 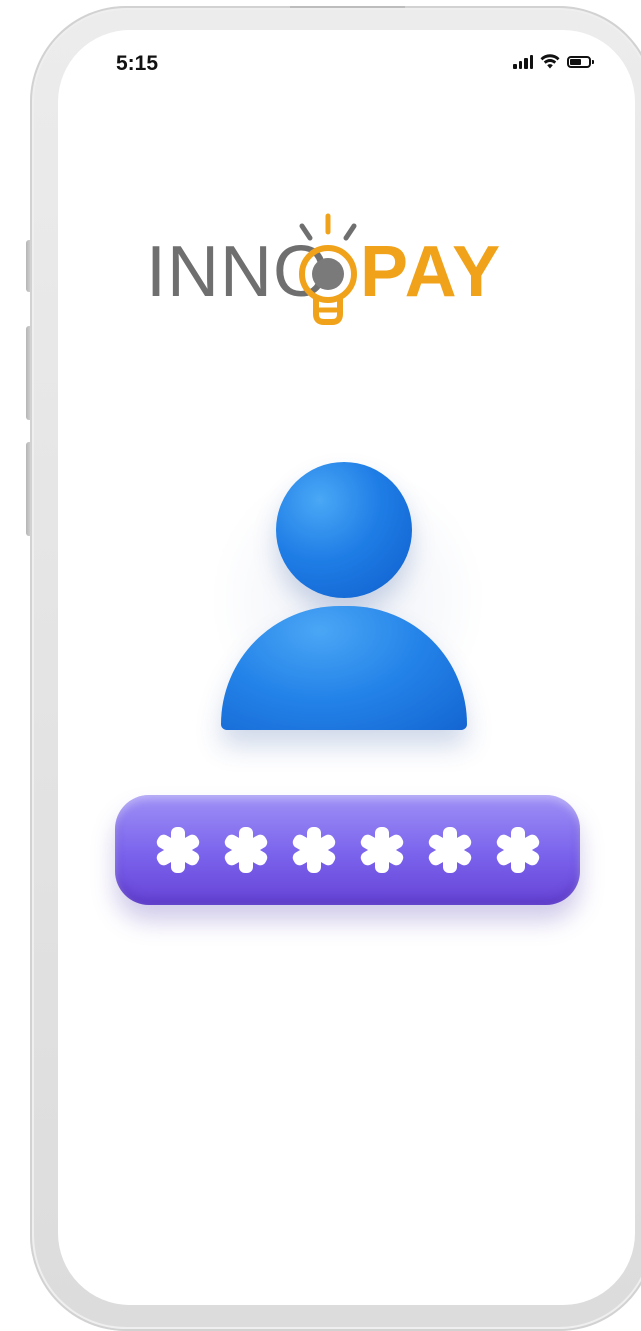 I want to click on password-field, so click(x=347, y=850).